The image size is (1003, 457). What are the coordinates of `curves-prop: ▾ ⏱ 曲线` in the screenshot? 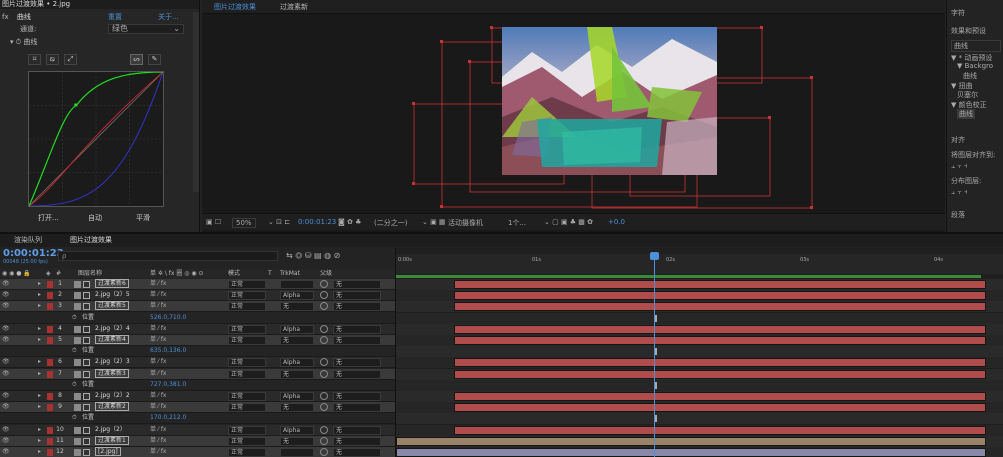 It's located at (23, 42).